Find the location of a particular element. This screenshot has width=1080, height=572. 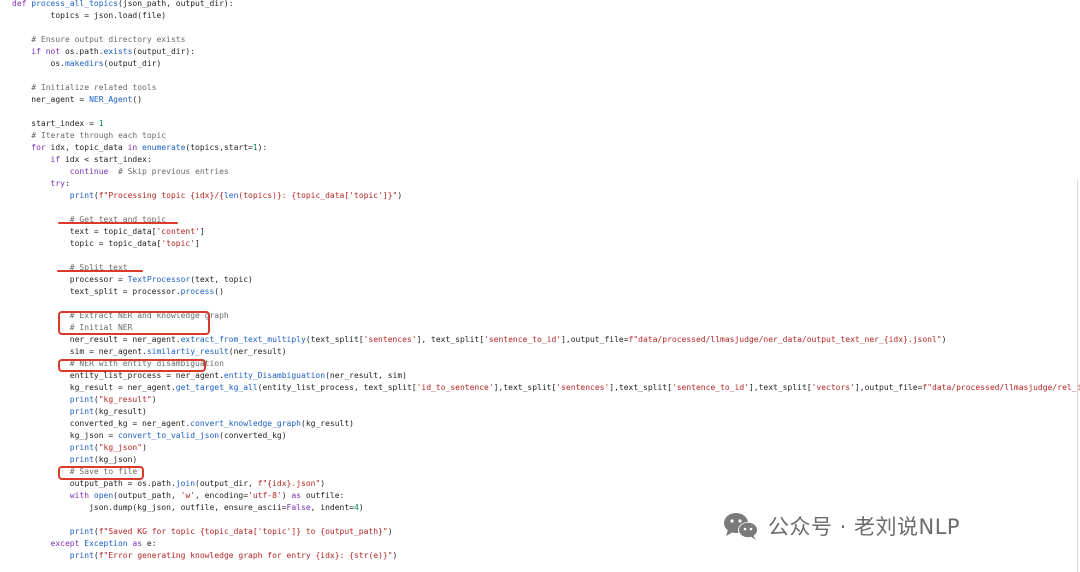

wechat-icon is located at coordinates (741, 526).